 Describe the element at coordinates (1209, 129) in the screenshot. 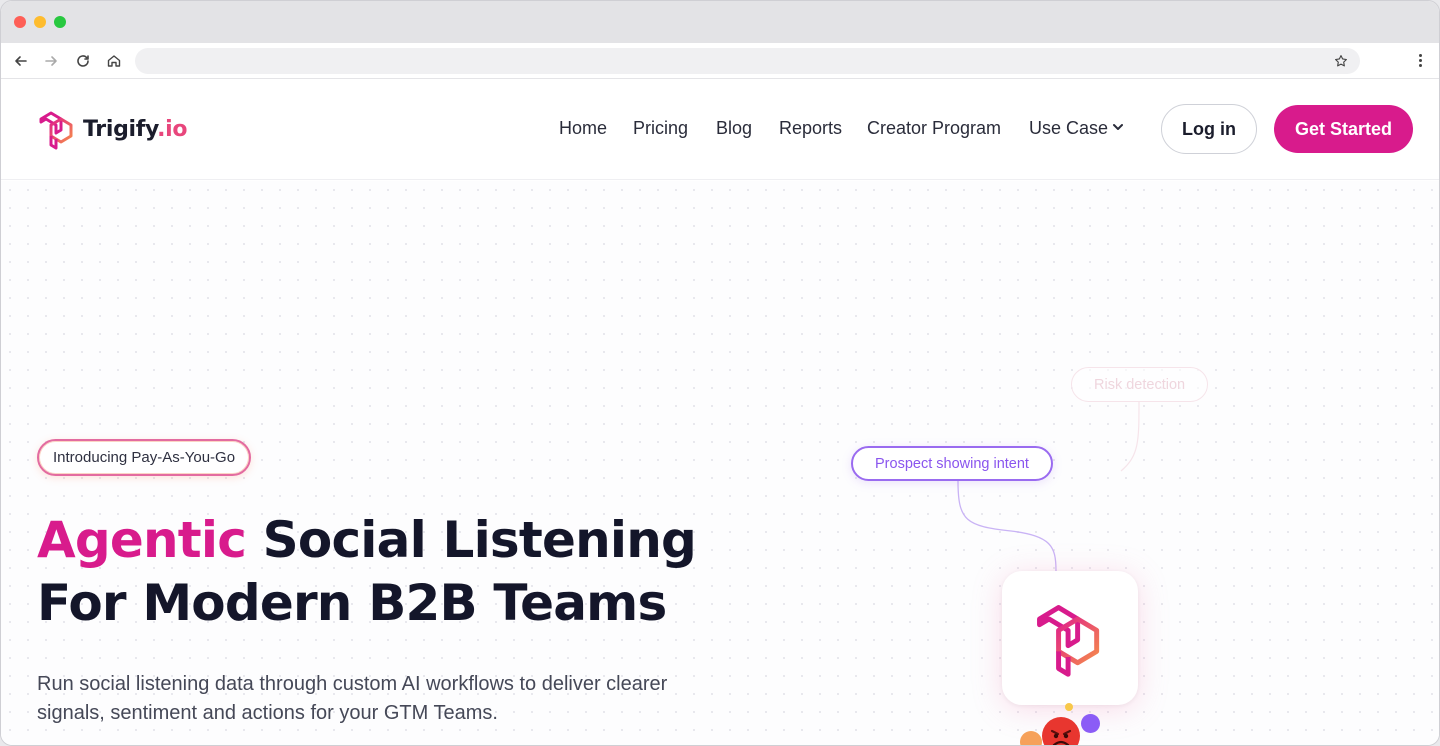

I see `login-button: Log in` at that location.